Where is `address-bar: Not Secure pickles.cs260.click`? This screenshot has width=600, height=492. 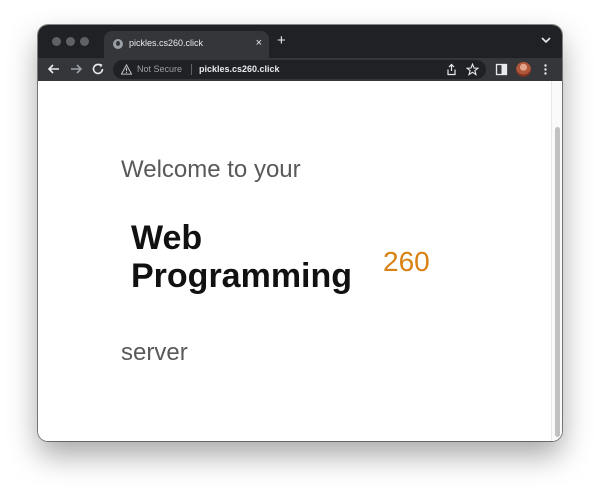 address-bar: Not Secure pickles.cs260.click is located at coordinates (299, 69).